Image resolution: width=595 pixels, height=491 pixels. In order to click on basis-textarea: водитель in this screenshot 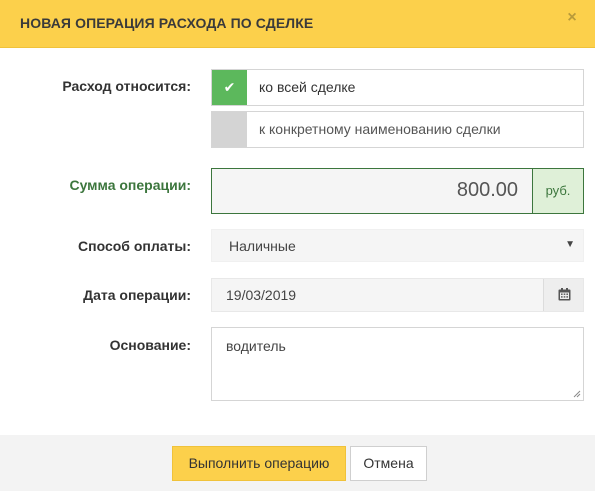, I will do `click(397, 364)`.